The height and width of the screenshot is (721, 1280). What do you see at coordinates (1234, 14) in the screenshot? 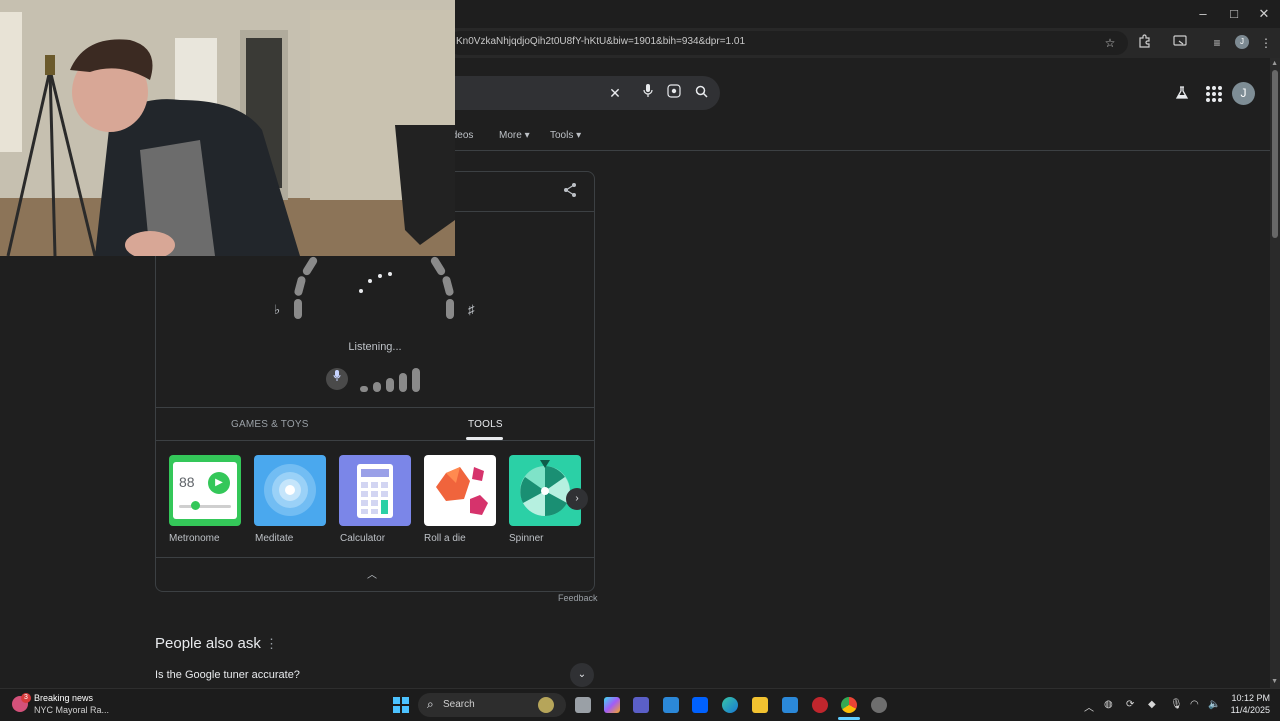
I see `maximize-button: □` at bounding box center [1234, 14].